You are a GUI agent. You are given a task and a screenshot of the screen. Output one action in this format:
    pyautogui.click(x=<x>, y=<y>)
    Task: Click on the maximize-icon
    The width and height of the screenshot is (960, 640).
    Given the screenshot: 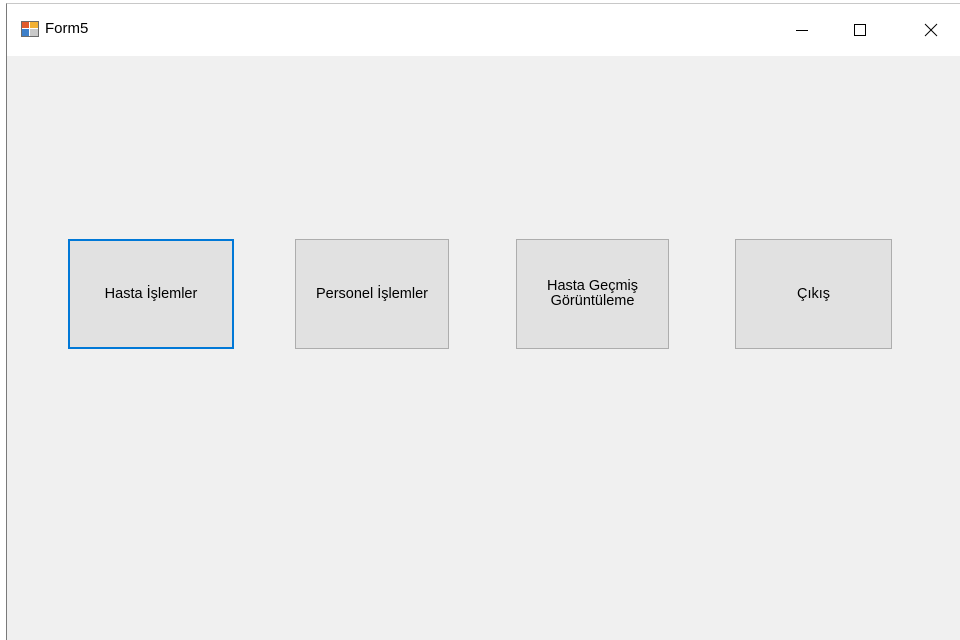 What is the action you would take?
    pyautogui.click(x=860, y=30)
    